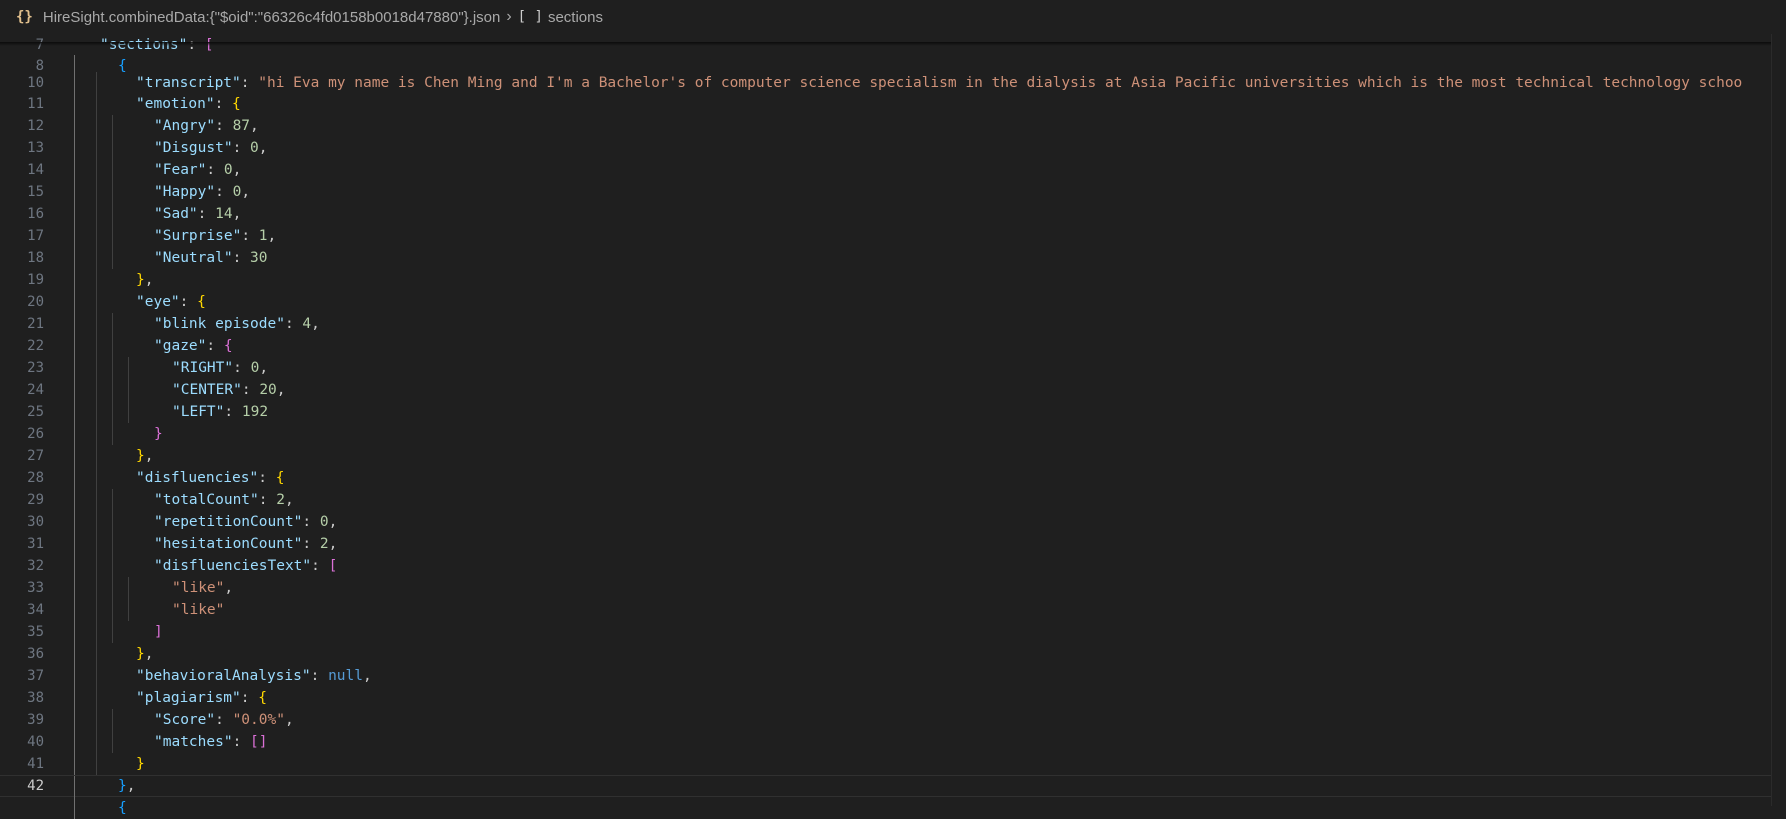 The image size is (1786, 819). What do you see at coordinates (228, 522) in the screenshot?
I see `code-token: "repetitionCount"` at bounding box center [228, 522].